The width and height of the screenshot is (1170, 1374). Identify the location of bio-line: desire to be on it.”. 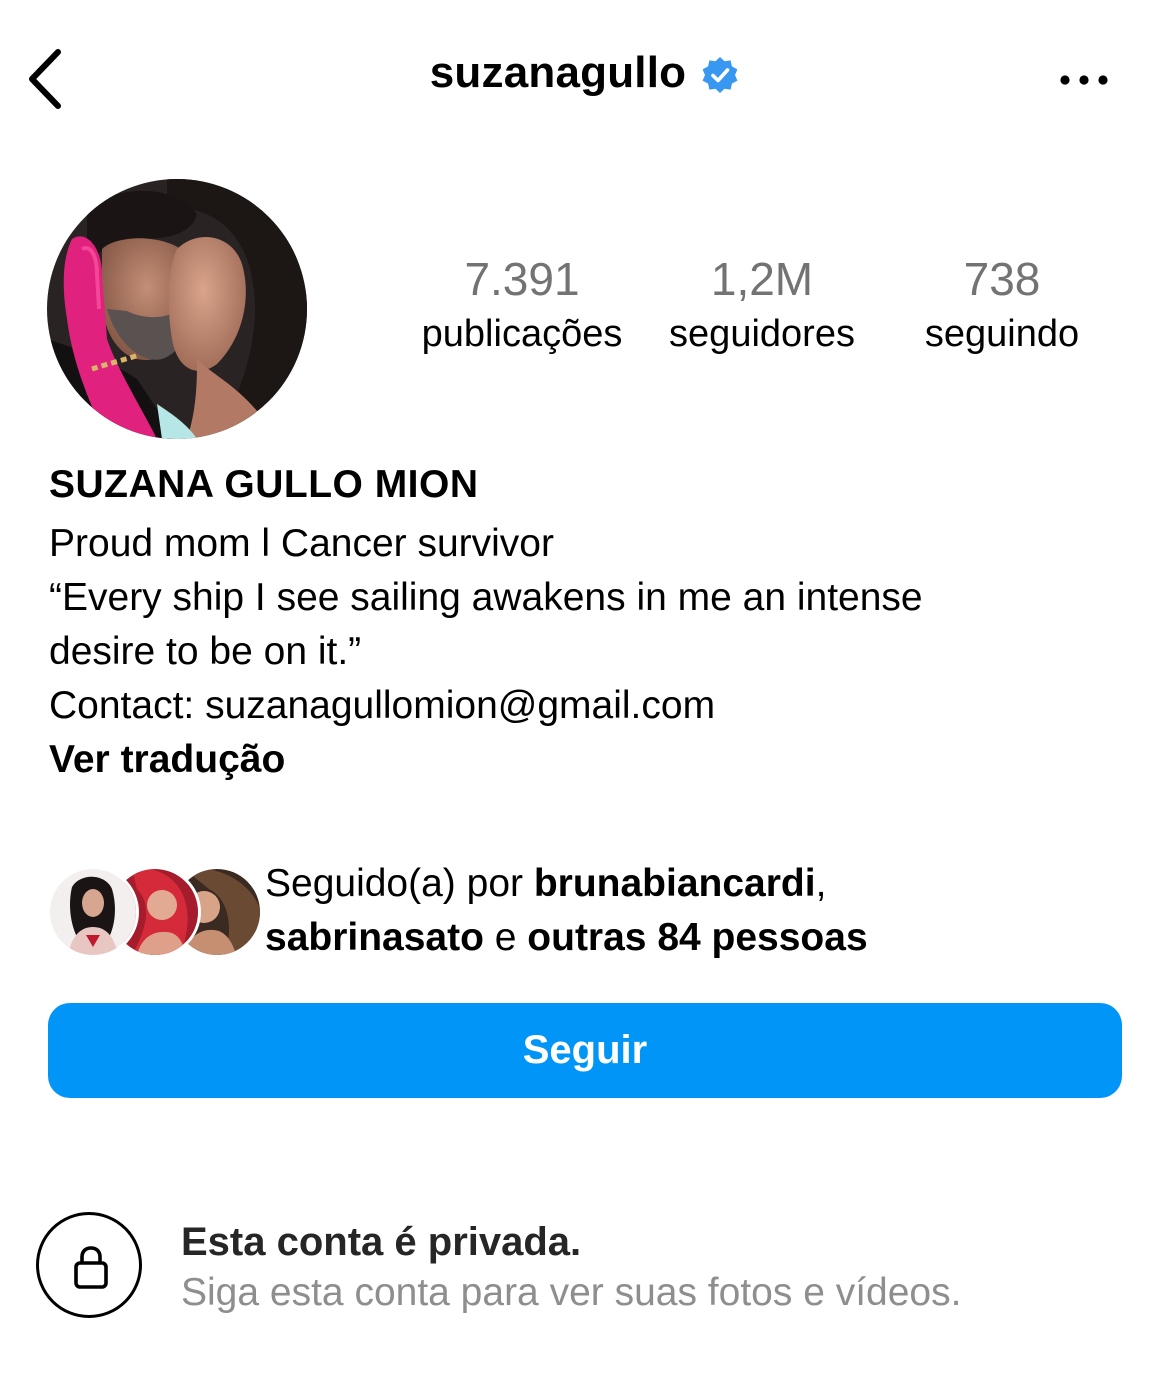
(205, 651).